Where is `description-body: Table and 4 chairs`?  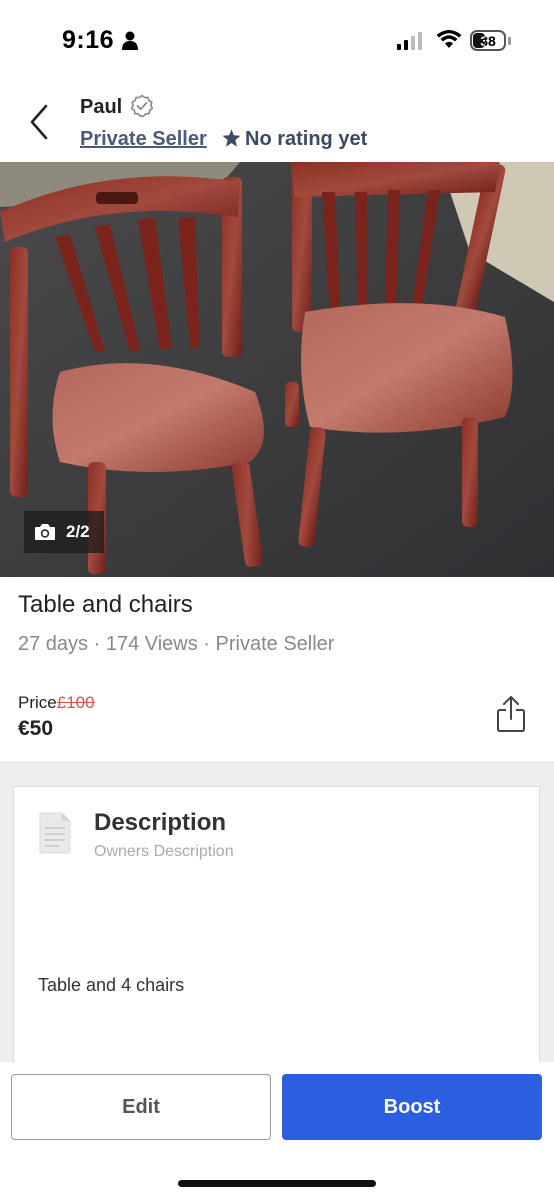
description-body: Table and 4 chairs is located at coordinates (111, 985).